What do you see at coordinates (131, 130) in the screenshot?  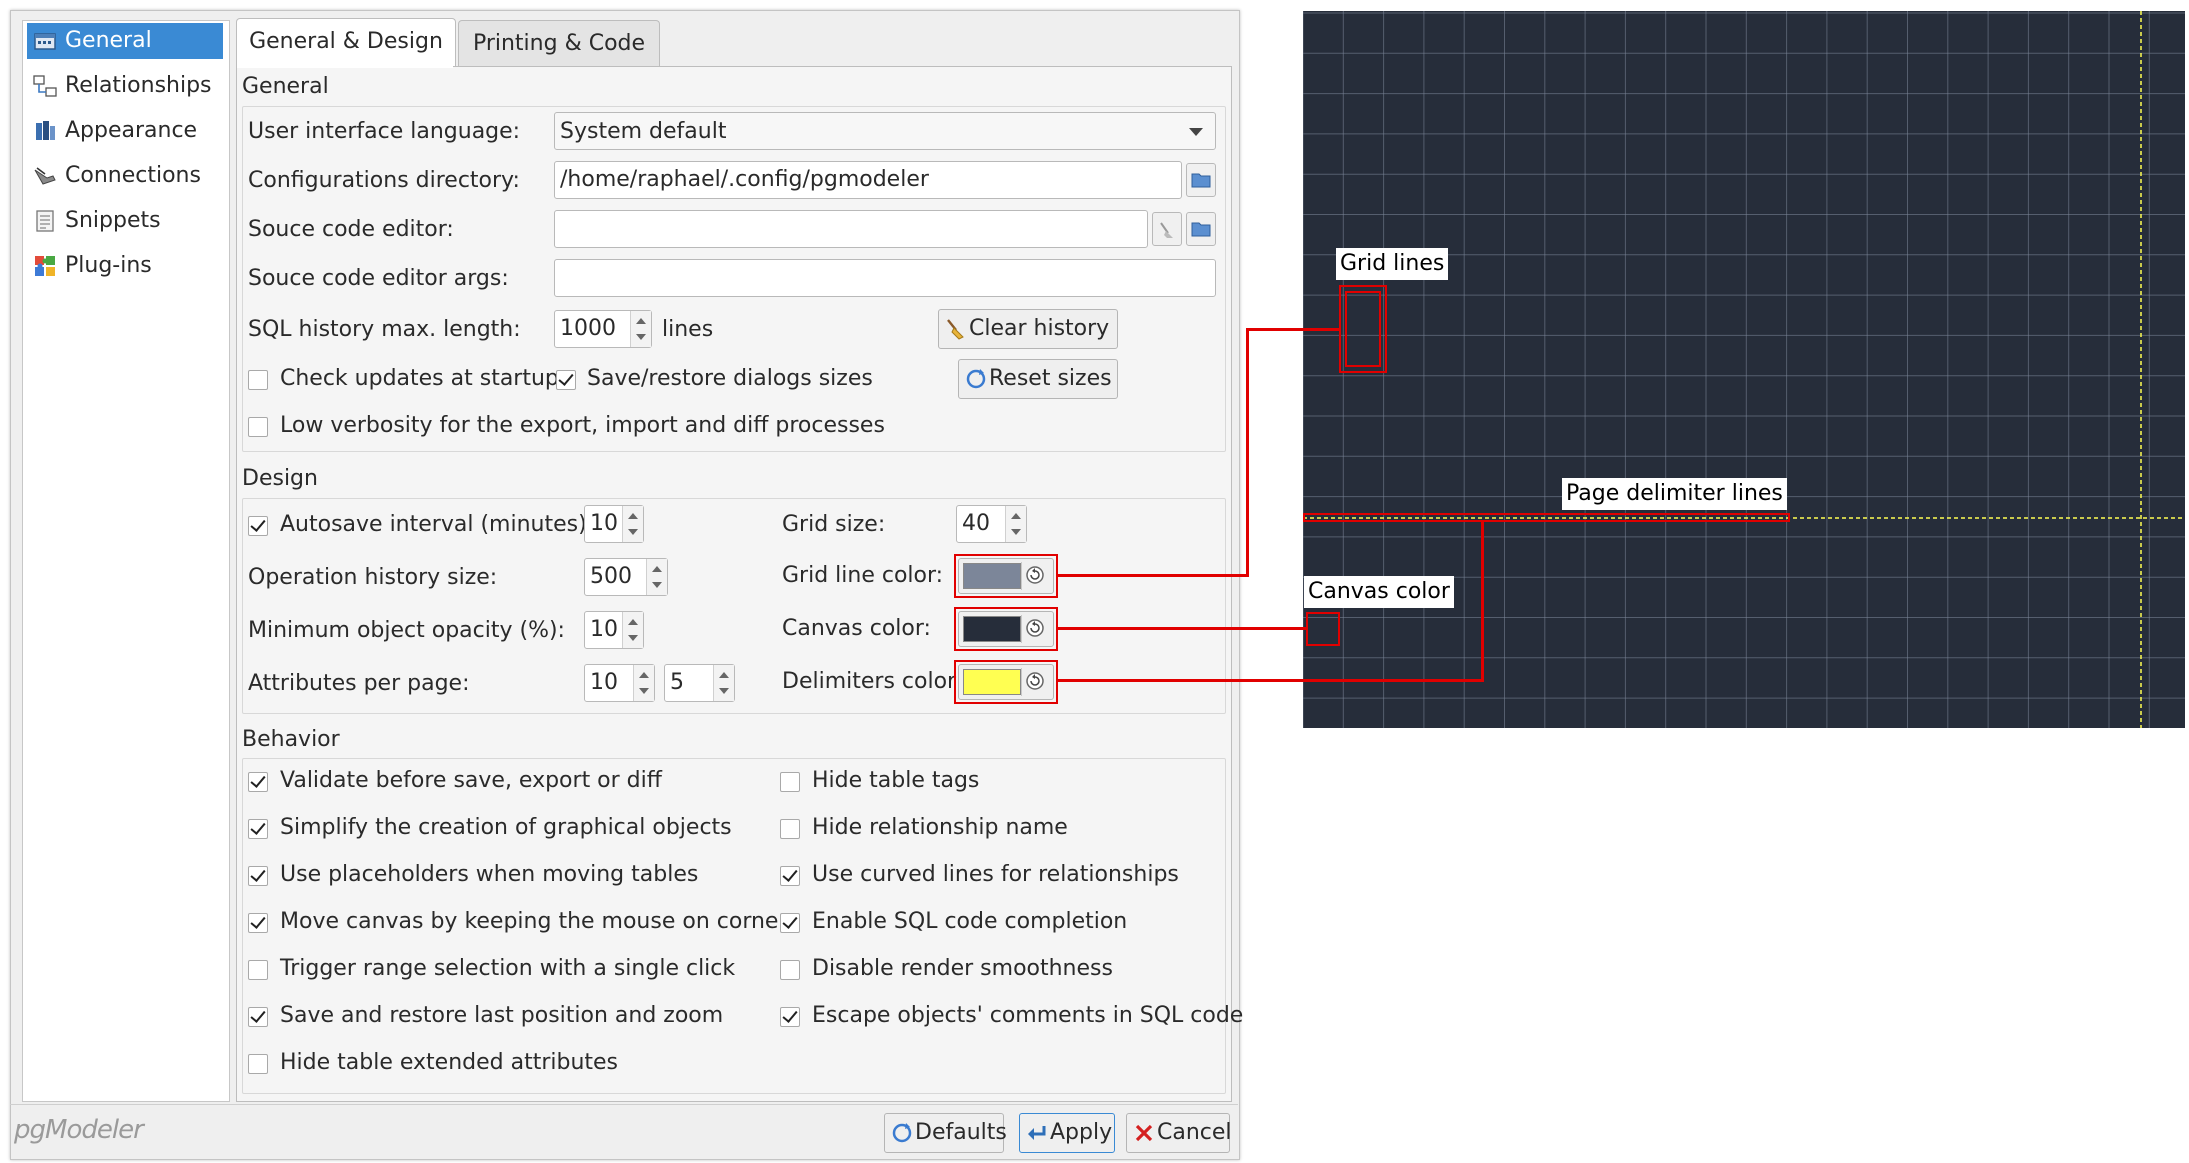 I see `sidebar-item-label: Appearance` at bounding box center [131, 130].